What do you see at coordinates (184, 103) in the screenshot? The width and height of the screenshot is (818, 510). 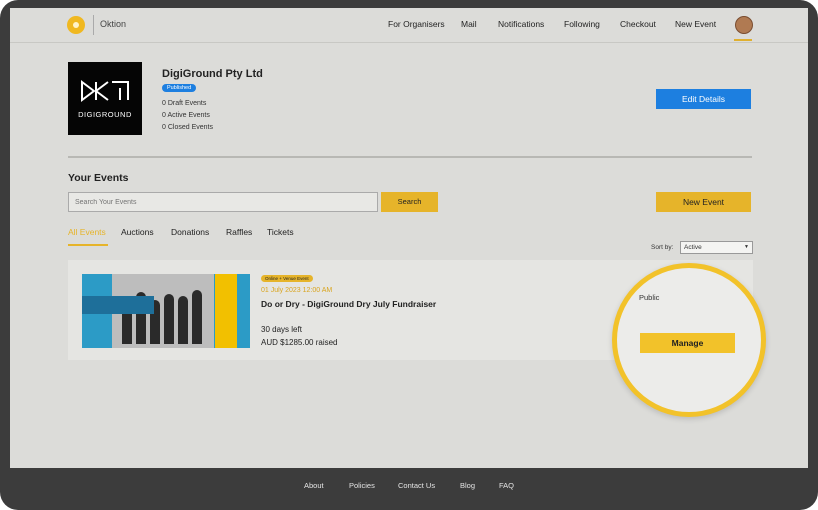 I see `draft-events-count: 0 Draft Events` at bounding box center [184, 103].